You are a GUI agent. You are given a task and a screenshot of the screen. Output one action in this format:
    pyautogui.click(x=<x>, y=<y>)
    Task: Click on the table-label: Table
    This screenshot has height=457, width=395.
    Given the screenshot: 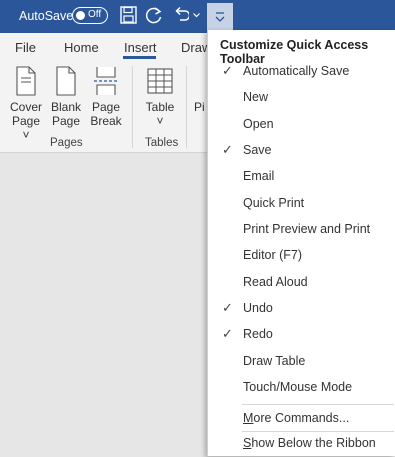 What is the action you would take?
    pyautogui.click(x=160, y=107)
    